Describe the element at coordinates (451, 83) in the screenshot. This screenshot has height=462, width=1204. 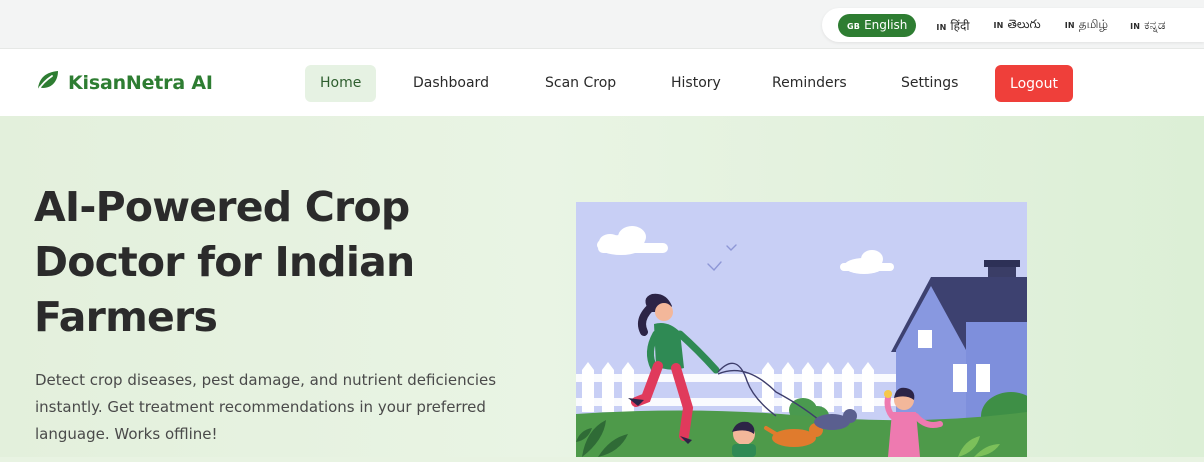
I see `nav-dashboard: Dashboard` at that location.